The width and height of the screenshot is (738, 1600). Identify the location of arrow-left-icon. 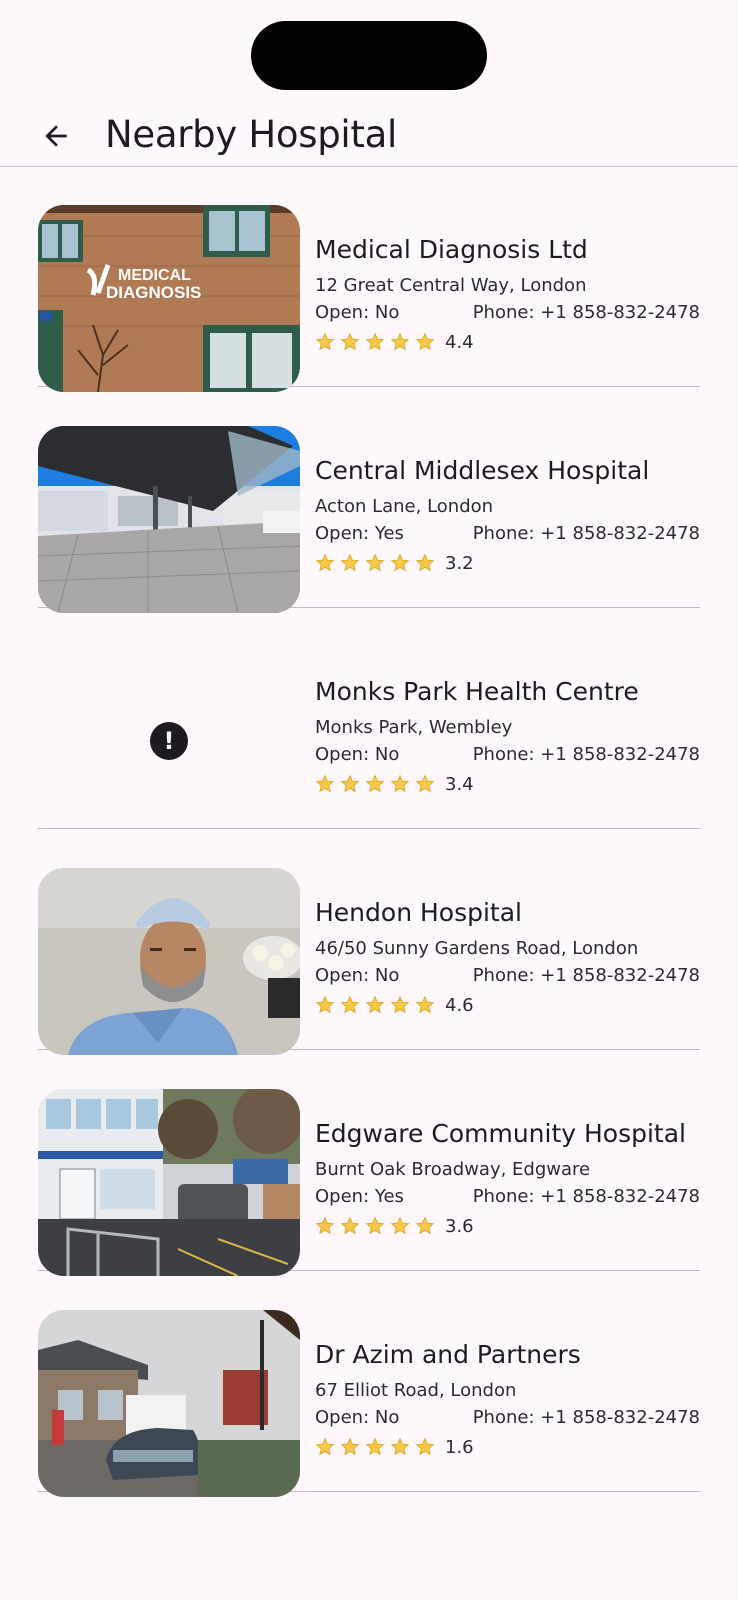
(56, 136).